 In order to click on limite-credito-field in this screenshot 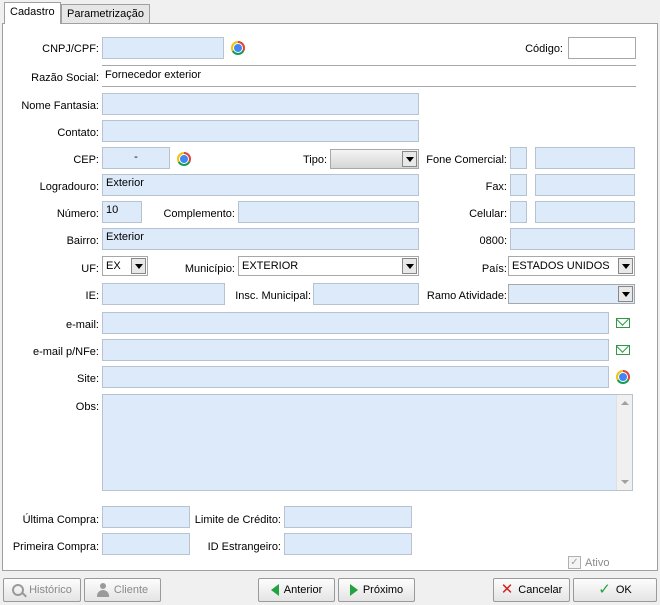, I will do `click(348, 517)`.